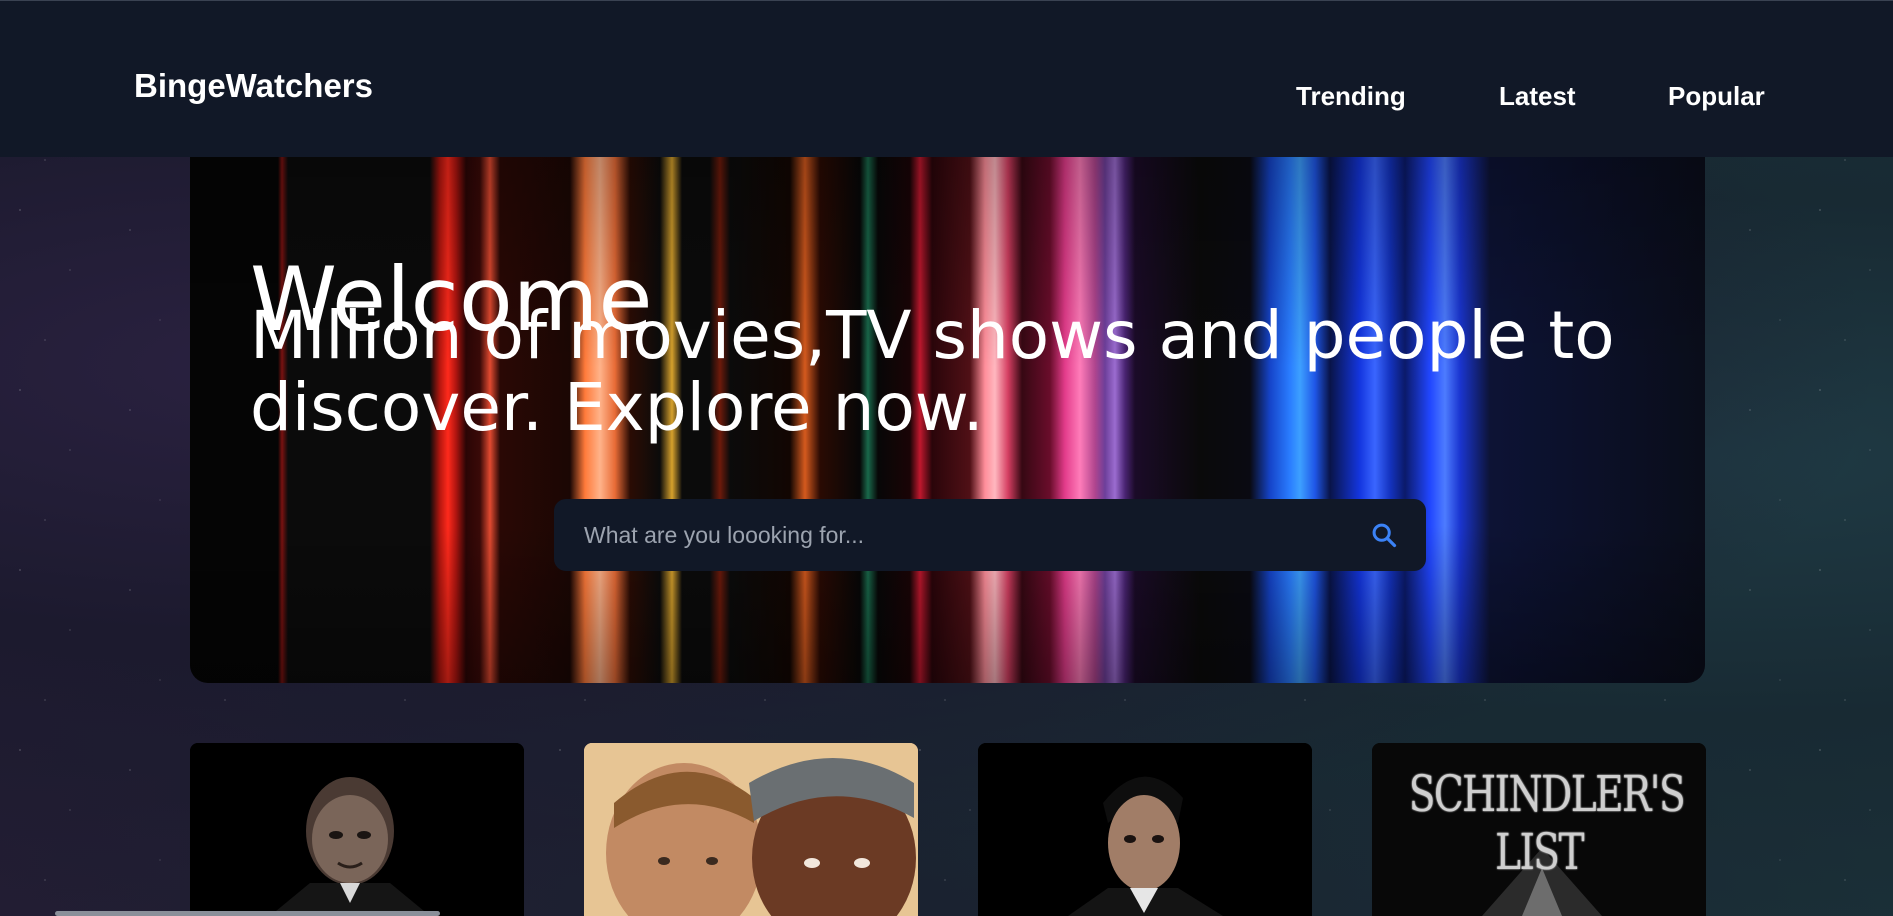 The width and height of the screenshot is (1893, 916). What do you see at coordinates (1351, 96) in the screenshot?
I see `nav-link-trending: Trending` at bounding box center [1351, 96].